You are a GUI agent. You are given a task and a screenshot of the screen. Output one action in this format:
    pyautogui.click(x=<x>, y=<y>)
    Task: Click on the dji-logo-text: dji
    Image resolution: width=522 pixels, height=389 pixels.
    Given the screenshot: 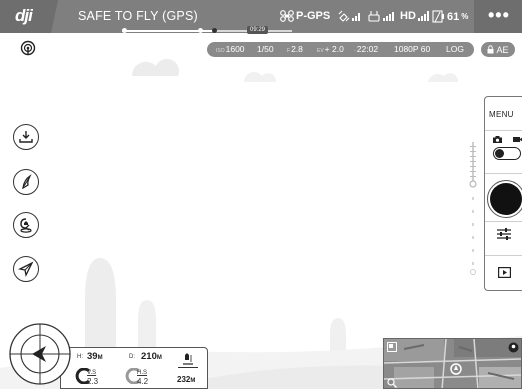 What is the action you would take?
    pyautogui.click(x=24, y=15)
    